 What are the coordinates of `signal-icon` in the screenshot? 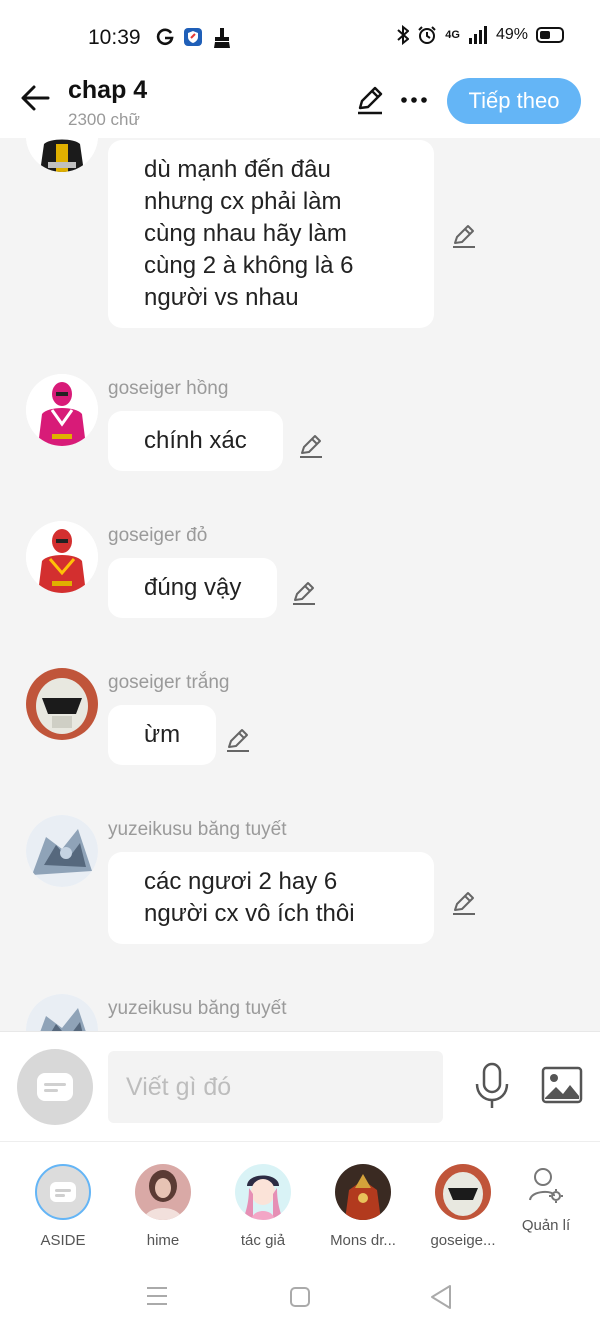 It's located at (477, 35).